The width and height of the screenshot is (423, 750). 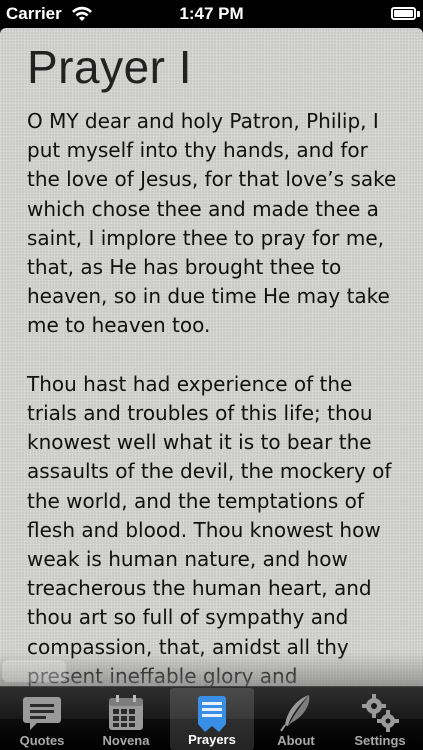 What do you see at coordinates (418, 14) in the screenshot?
I see `battery-tip` at bounding box center [418, 14].